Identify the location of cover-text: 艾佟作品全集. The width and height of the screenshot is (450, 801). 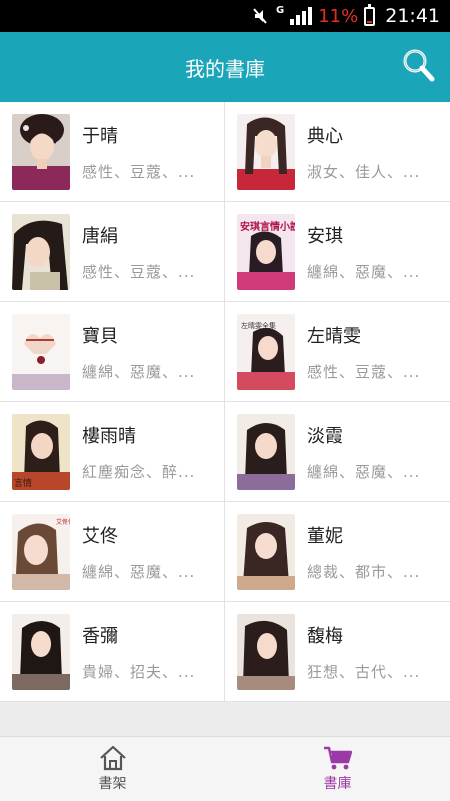
(63, 522).